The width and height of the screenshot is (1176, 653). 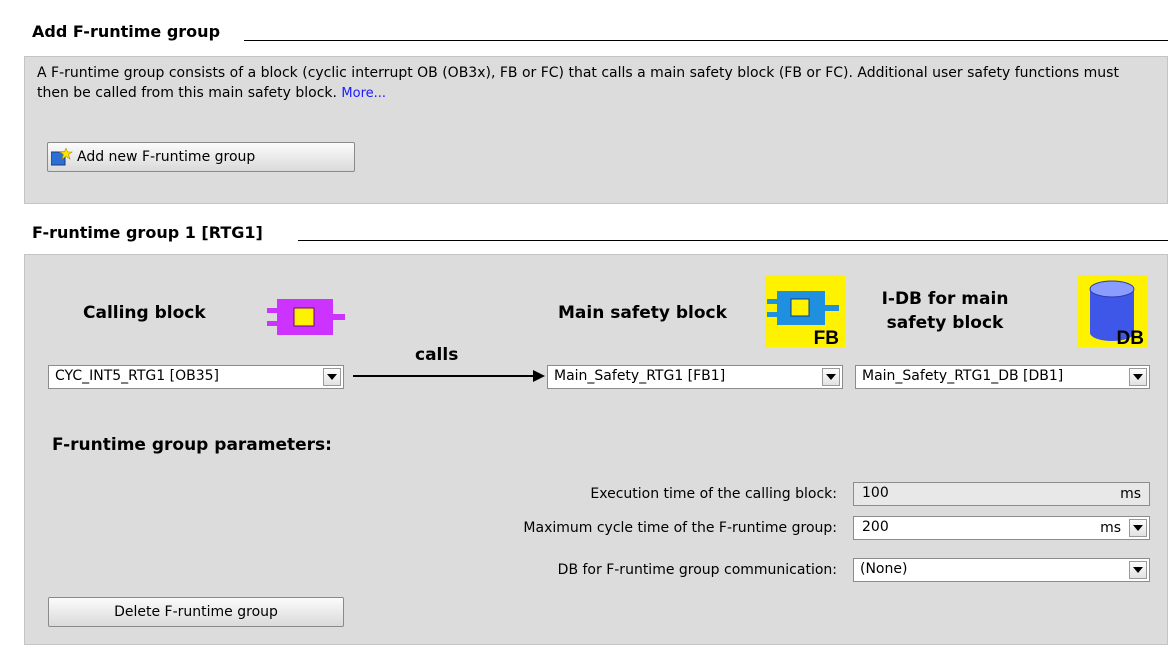 I want to click on max-cycle-time-unit: ms, so click(x=1110, y=528).